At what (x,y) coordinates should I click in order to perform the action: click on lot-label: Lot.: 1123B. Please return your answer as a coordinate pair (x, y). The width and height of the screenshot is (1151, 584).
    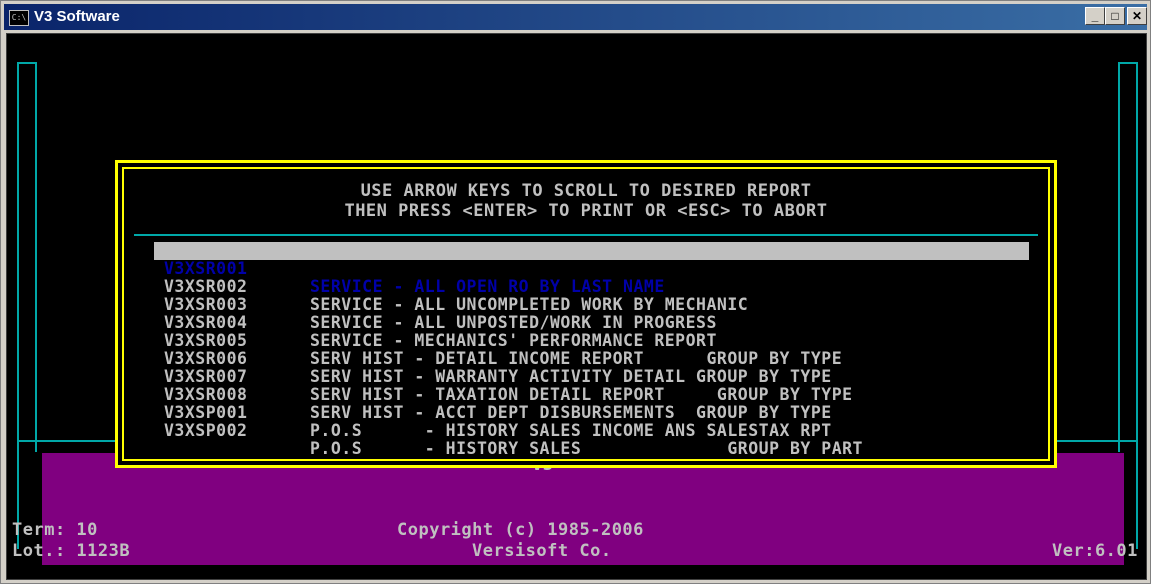
    Looking at the image, I should click on (71, 551).